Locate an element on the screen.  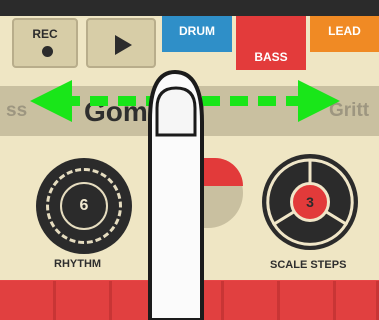
top-strip is located at coordinates (189, 8).